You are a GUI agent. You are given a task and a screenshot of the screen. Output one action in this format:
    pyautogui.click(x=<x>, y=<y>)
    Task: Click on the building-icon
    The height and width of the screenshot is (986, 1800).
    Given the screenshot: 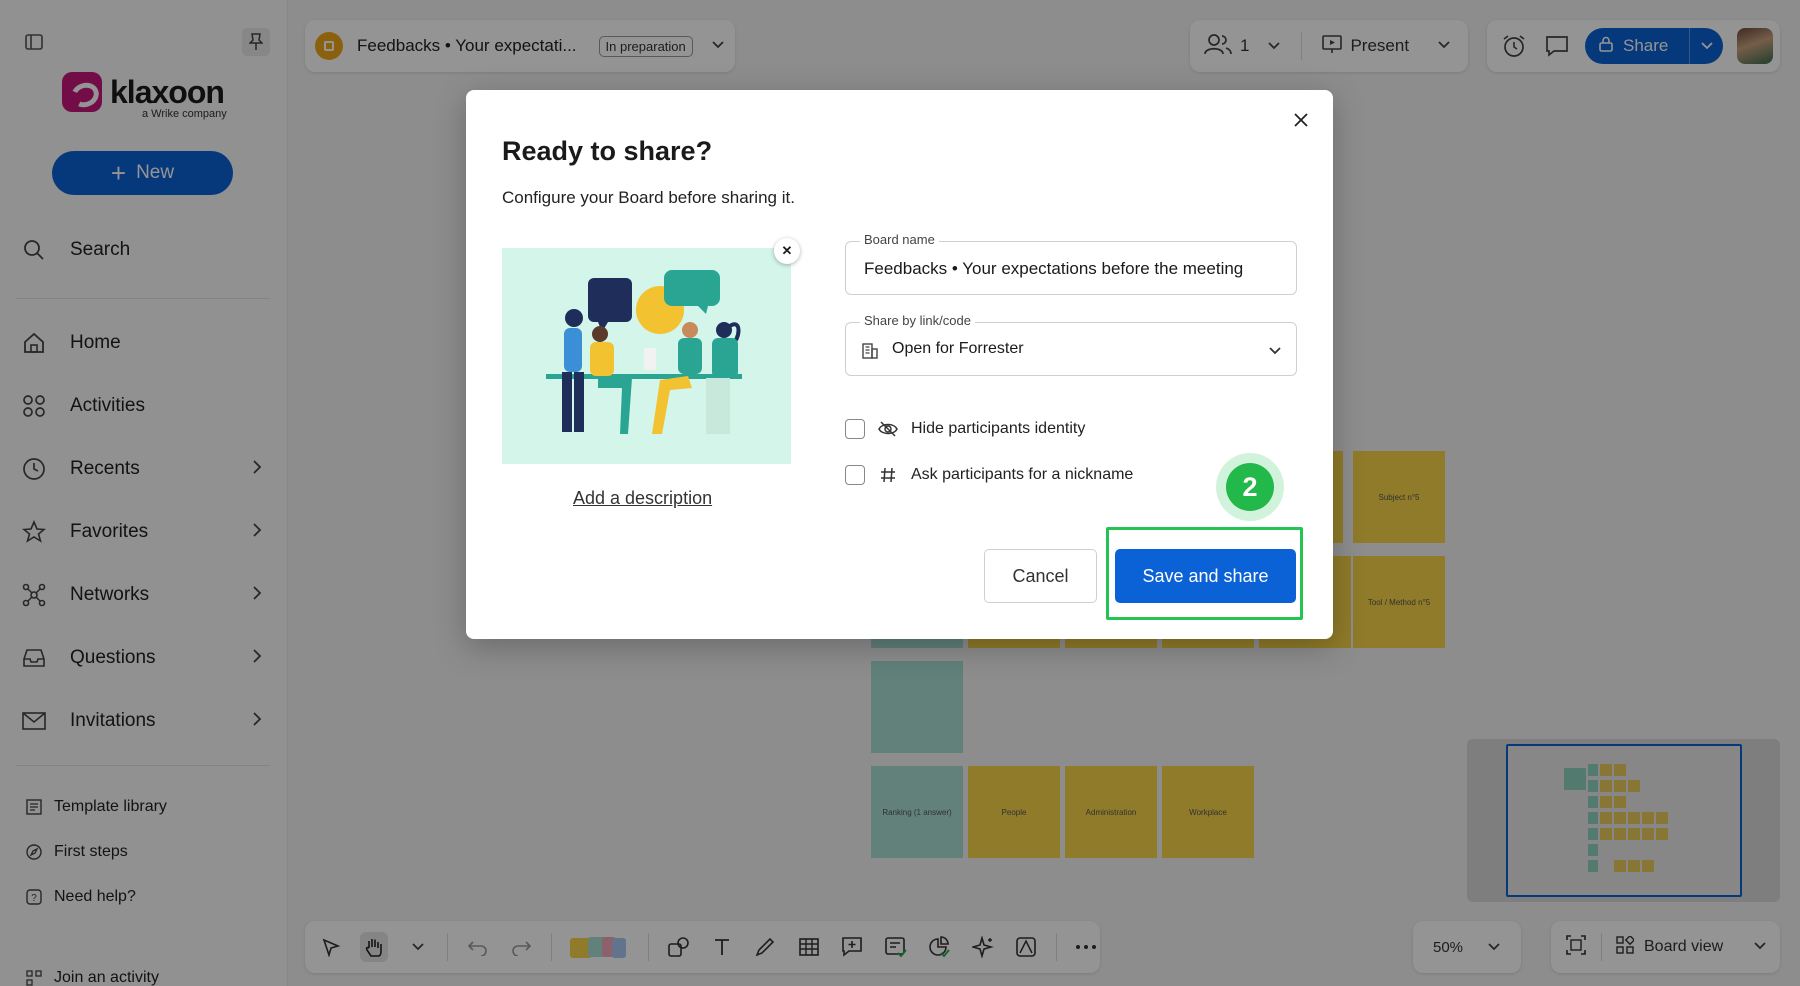 What is the action you would take?
    pyautogui.click(x=870, y=352)
    